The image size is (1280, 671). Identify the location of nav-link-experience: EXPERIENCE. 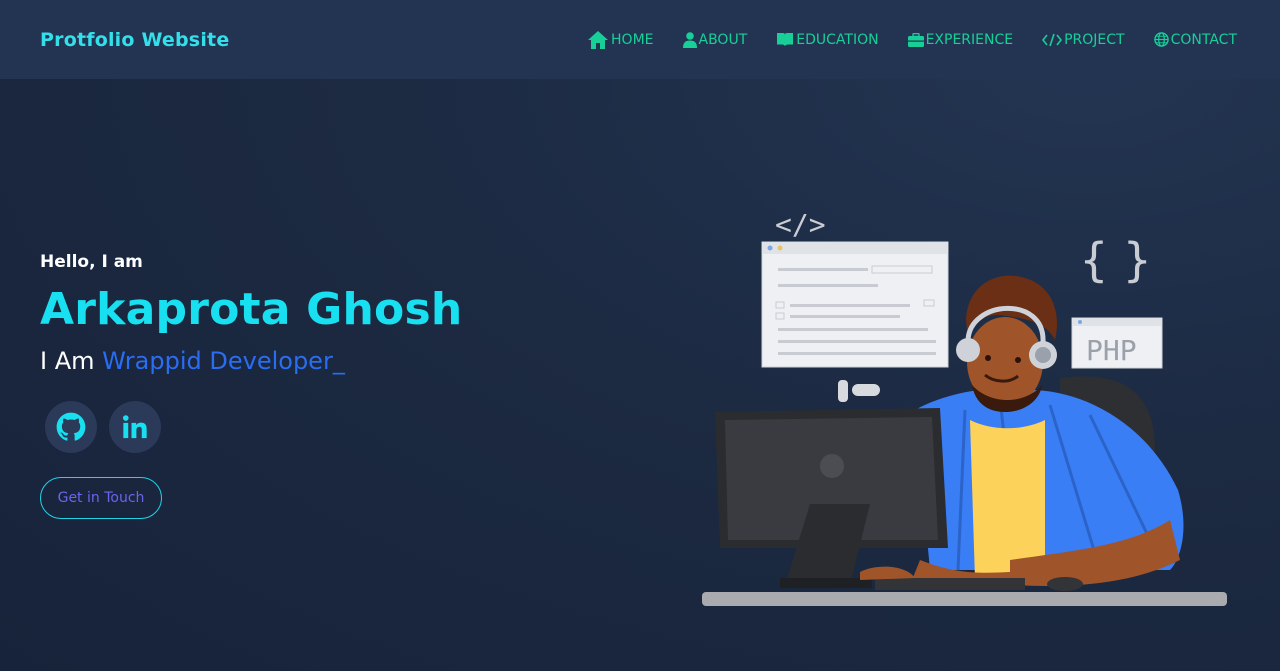
(960, 39).